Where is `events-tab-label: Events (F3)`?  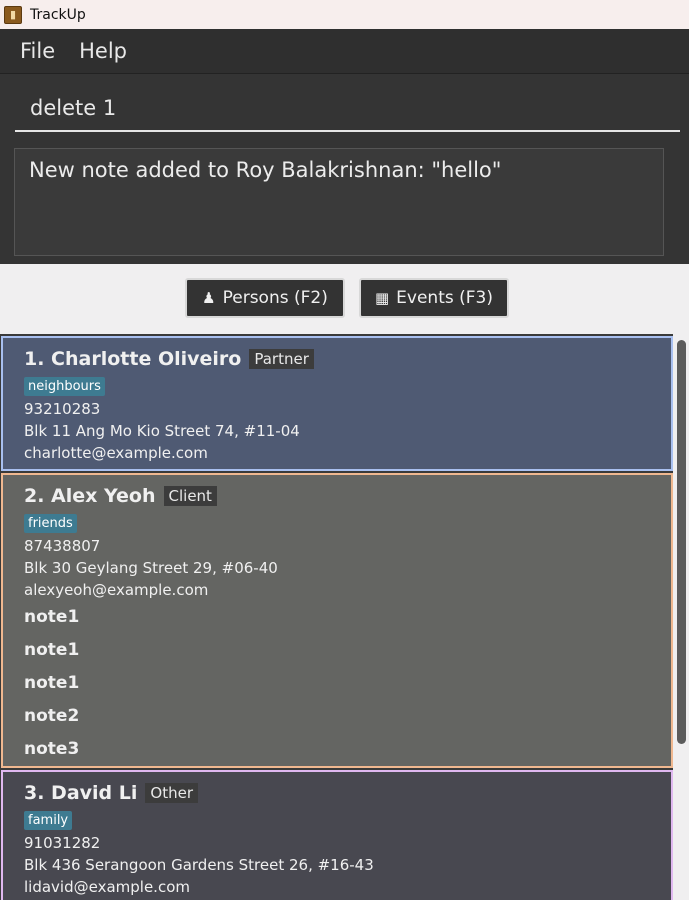 events-tab-label: Events (F3) is located at coordinates (444, 298).